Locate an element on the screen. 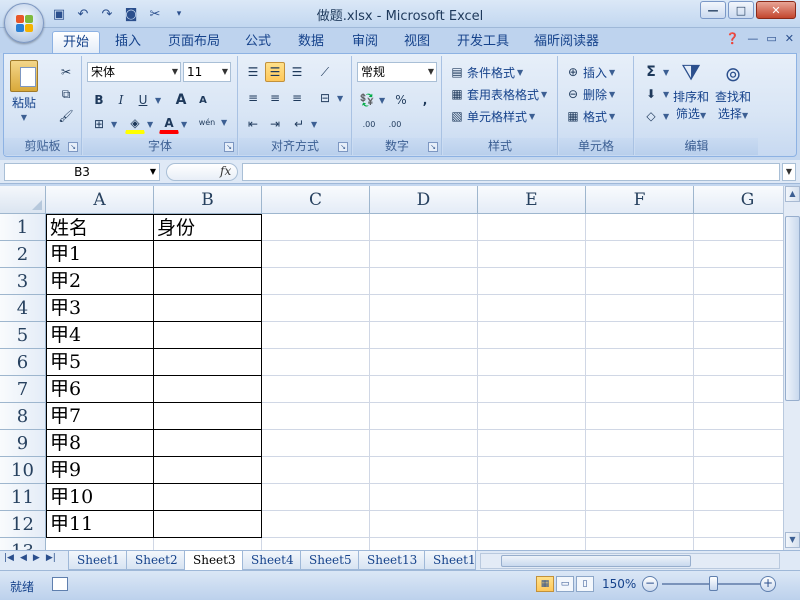  paste-button: 粘贴 ▼ is located at coordinates (24, 91).